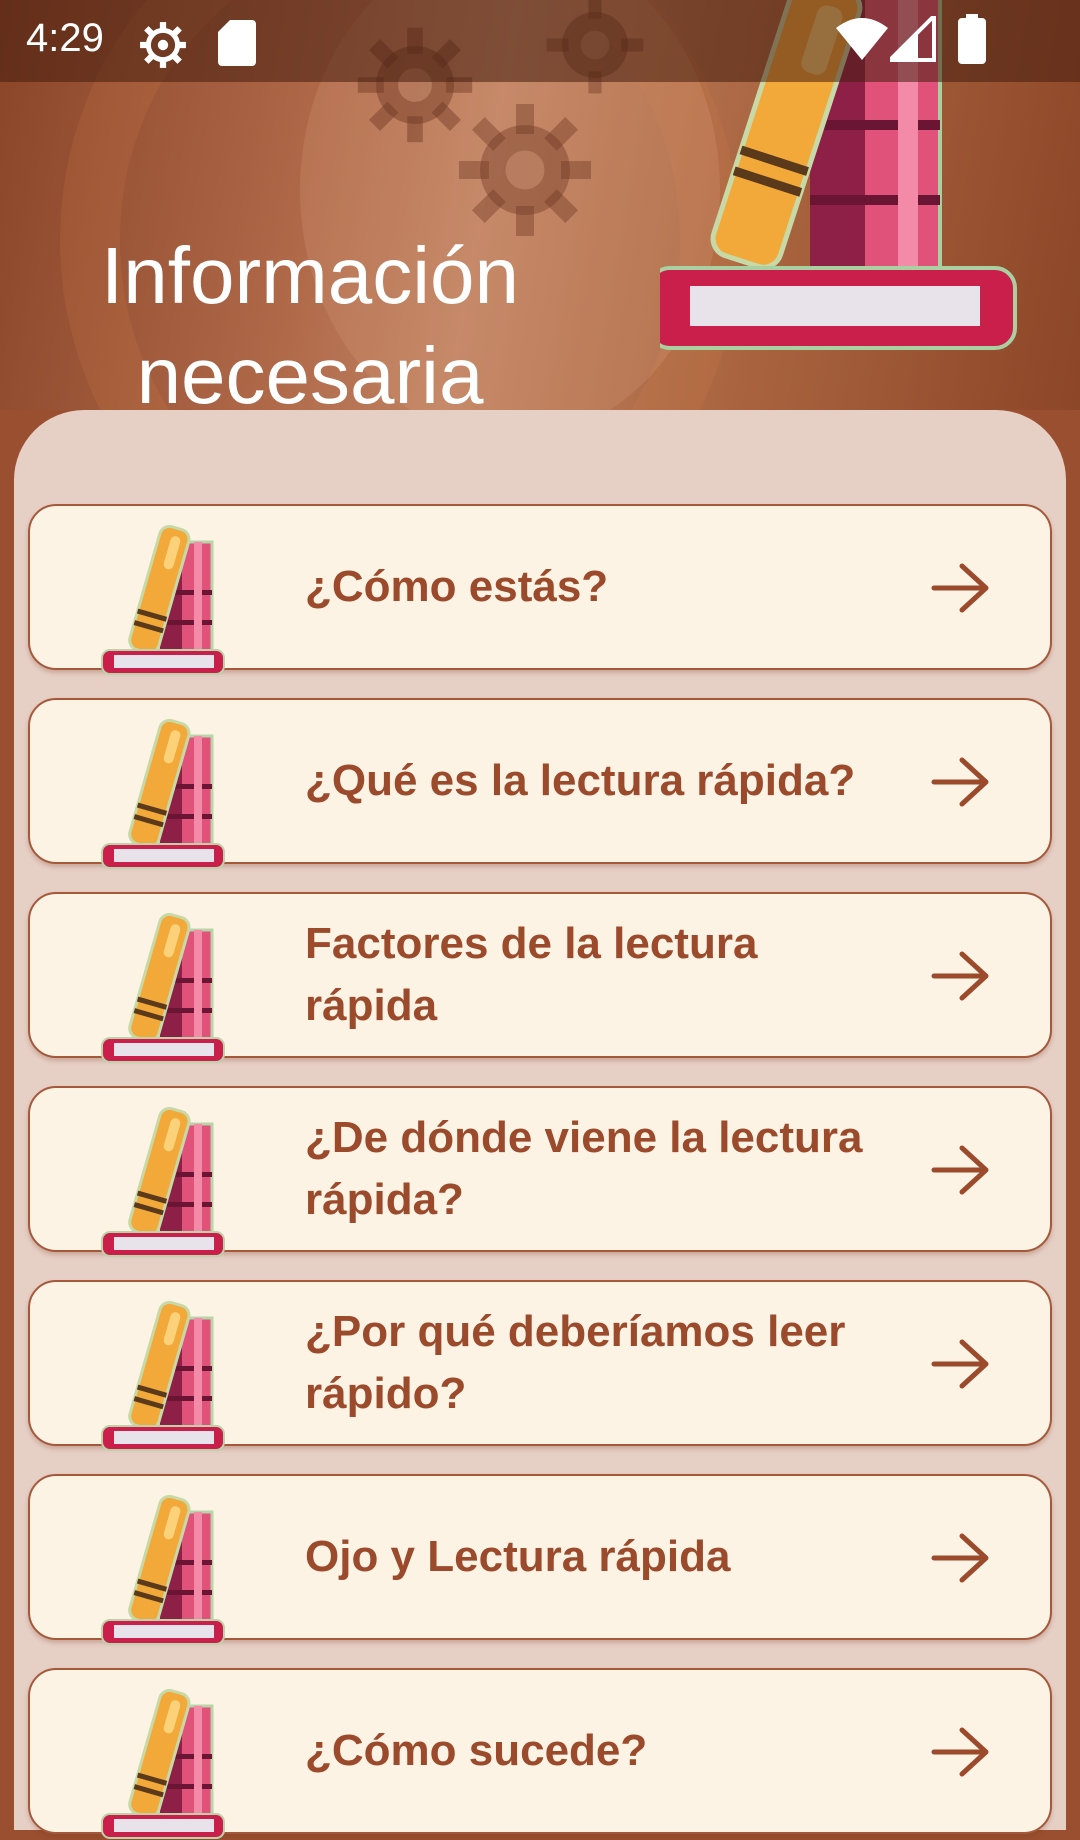 The width and height of the screenshot is (1080, 1840). I want to click on sd-card-icon, so click(237, 43).